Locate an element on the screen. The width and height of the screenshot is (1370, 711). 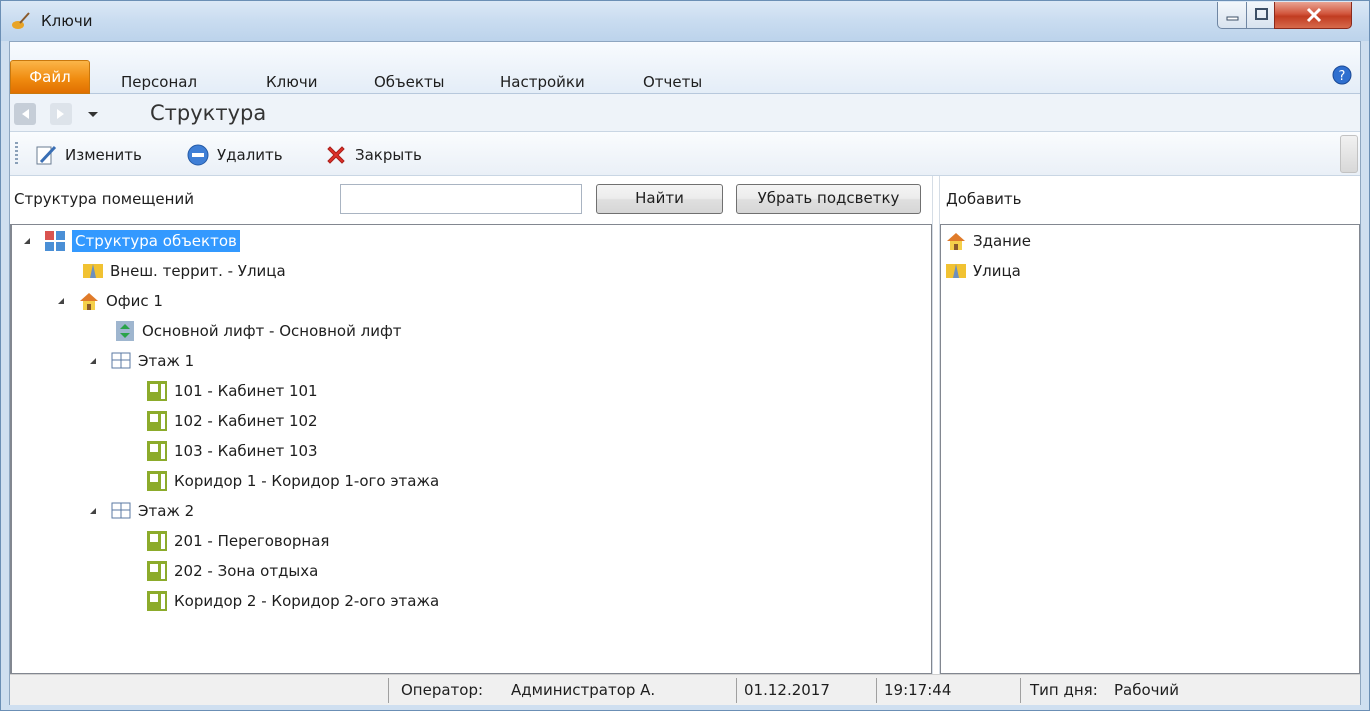
add-item-label: Улица is located at coordinates (997, 271).